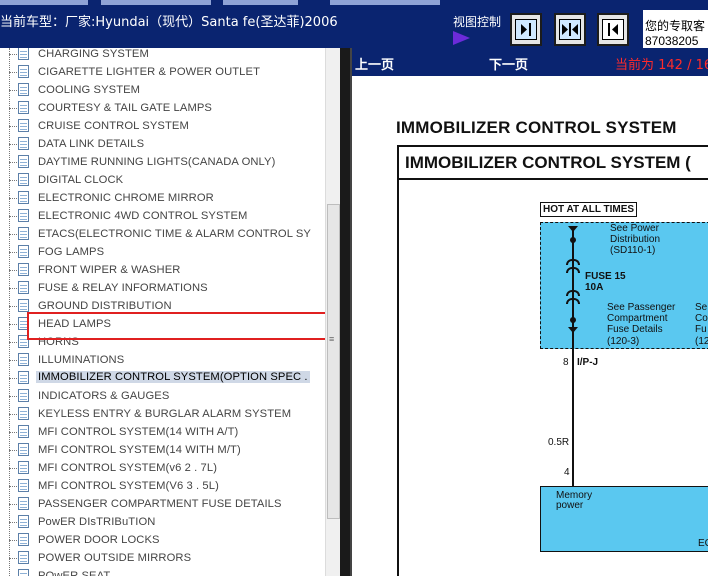  I want to click on pane-splitter, so click(345, 312).